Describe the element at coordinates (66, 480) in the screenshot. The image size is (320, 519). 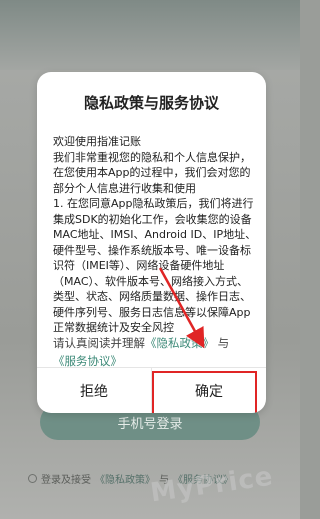
I see `agree-prefix: 登录及接受` at that location.